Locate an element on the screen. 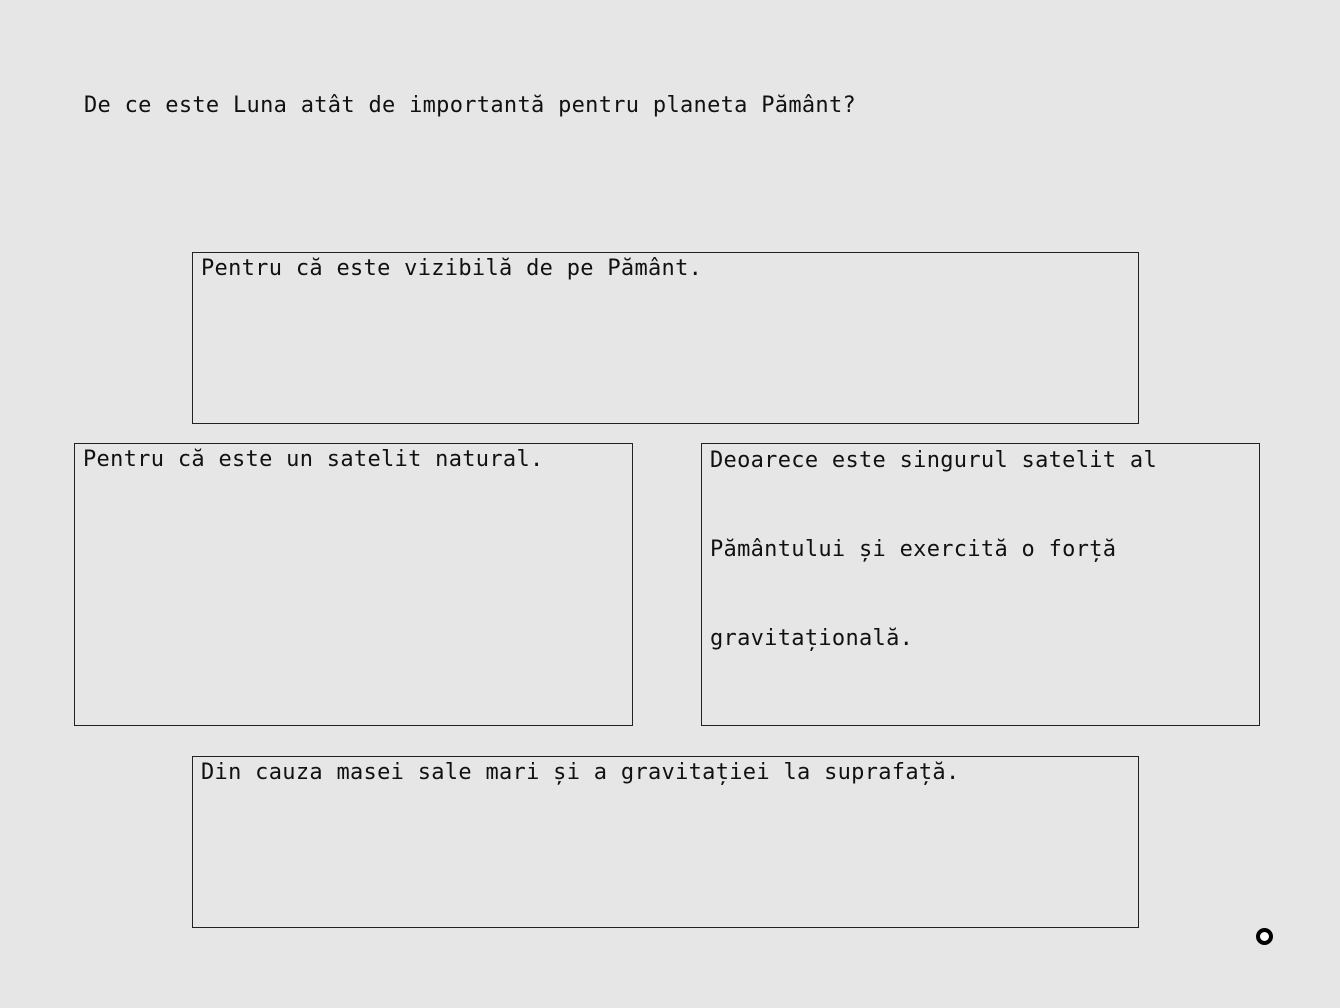 Image resolution: width=1340 pixels, height=1008 pixels. circle-cursor-icon is located at coordinates (1264, 936).